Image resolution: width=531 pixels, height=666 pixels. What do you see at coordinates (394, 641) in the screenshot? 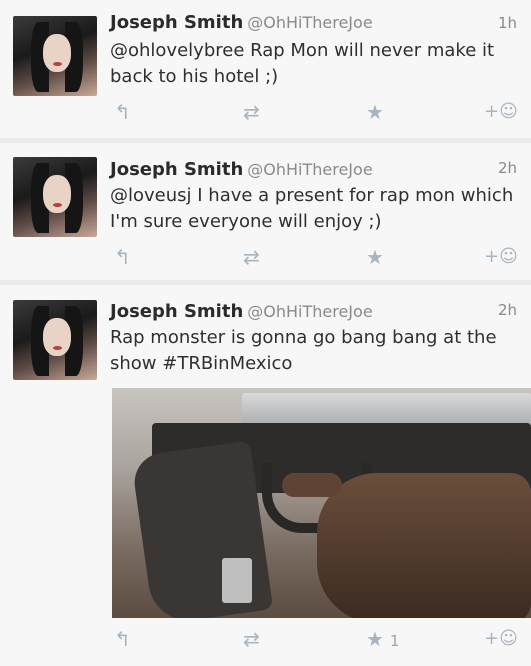
I see `favorite-count: 1` at bounding box center [394, 641].